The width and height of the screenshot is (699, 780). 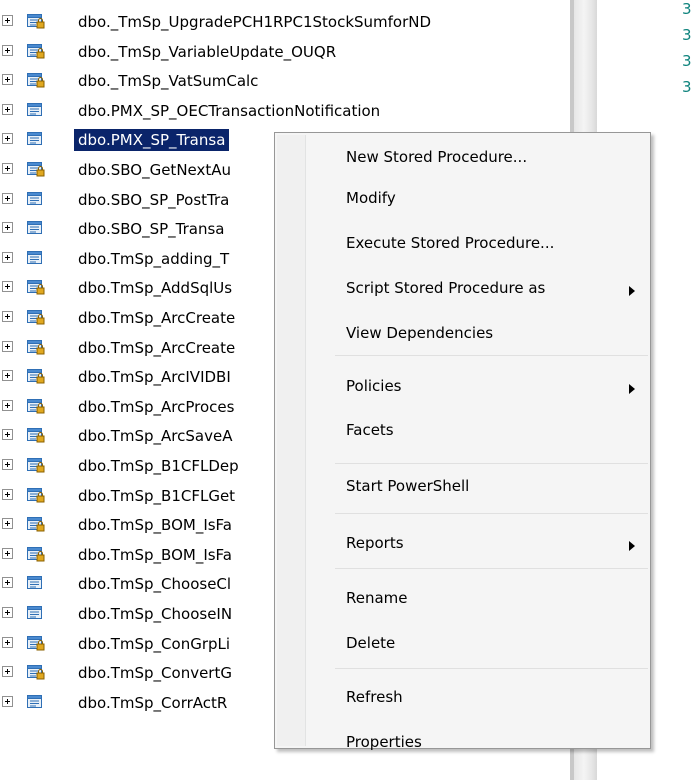 I want to click on tree-item-label: dbo.TmSp_CorrActR, so click(x=152, y=703).